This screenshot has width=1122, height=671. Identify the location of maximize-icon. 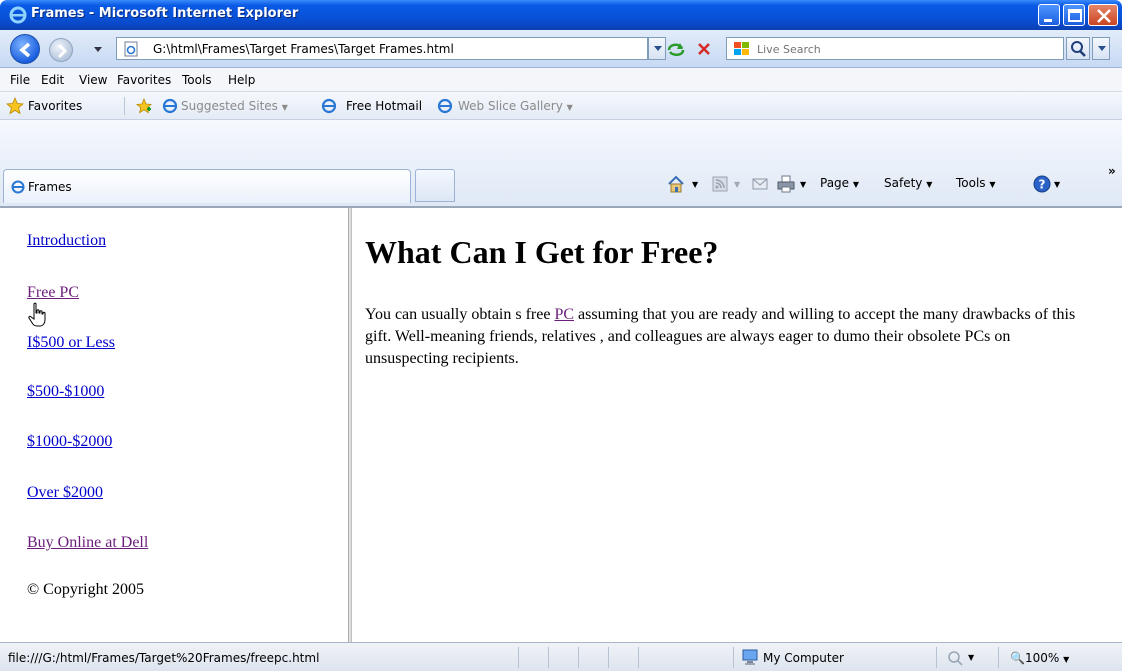
(1075, 15).